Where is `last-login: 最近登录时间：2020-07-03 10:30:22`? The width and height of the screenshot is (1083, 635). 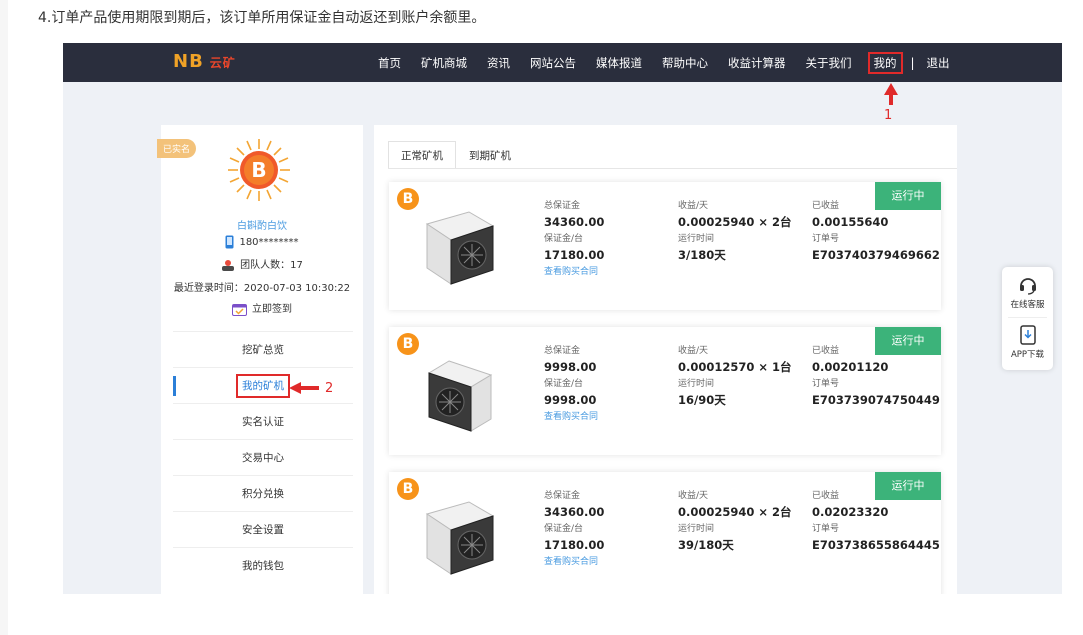 last-login: 最近登录时间：2020-07-03 10:30:22 is located at coordinates (262, 288).